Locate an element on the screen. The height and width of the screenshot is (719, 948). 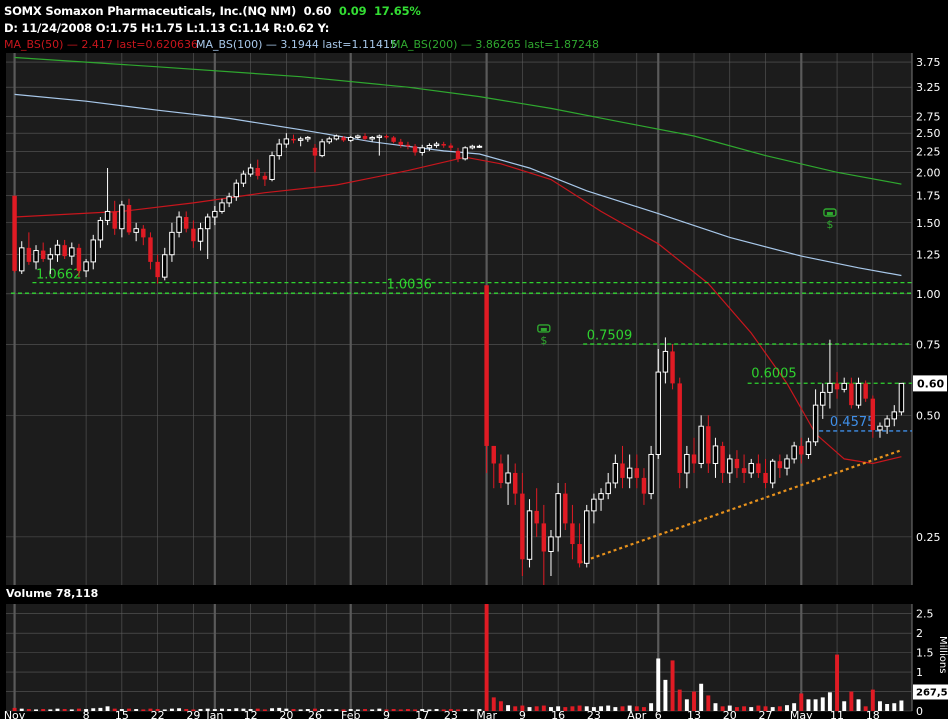
time-tick-label: 17 is located at coordinates (422, 714).